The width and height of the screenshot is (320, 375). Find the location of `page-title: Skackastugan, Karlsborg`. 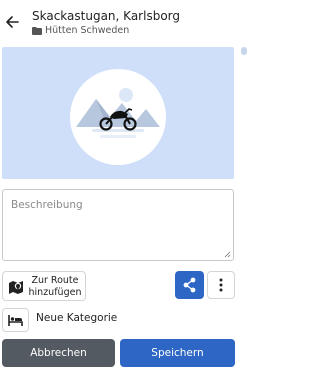

page-title: Skackastugan, Karlsborg is located at coordinates (106, 16).